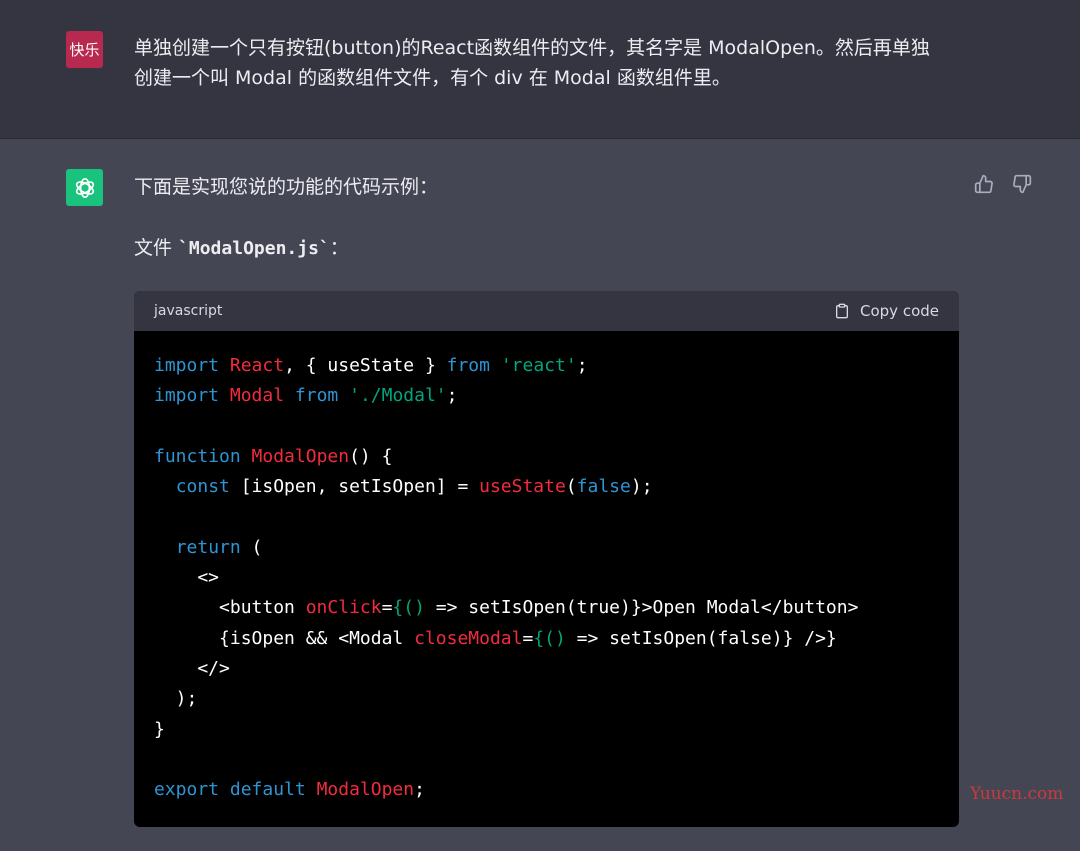 The height and width of the screenshot is (851, 1080). I want to click on code-line: <>, so click(546, 578).